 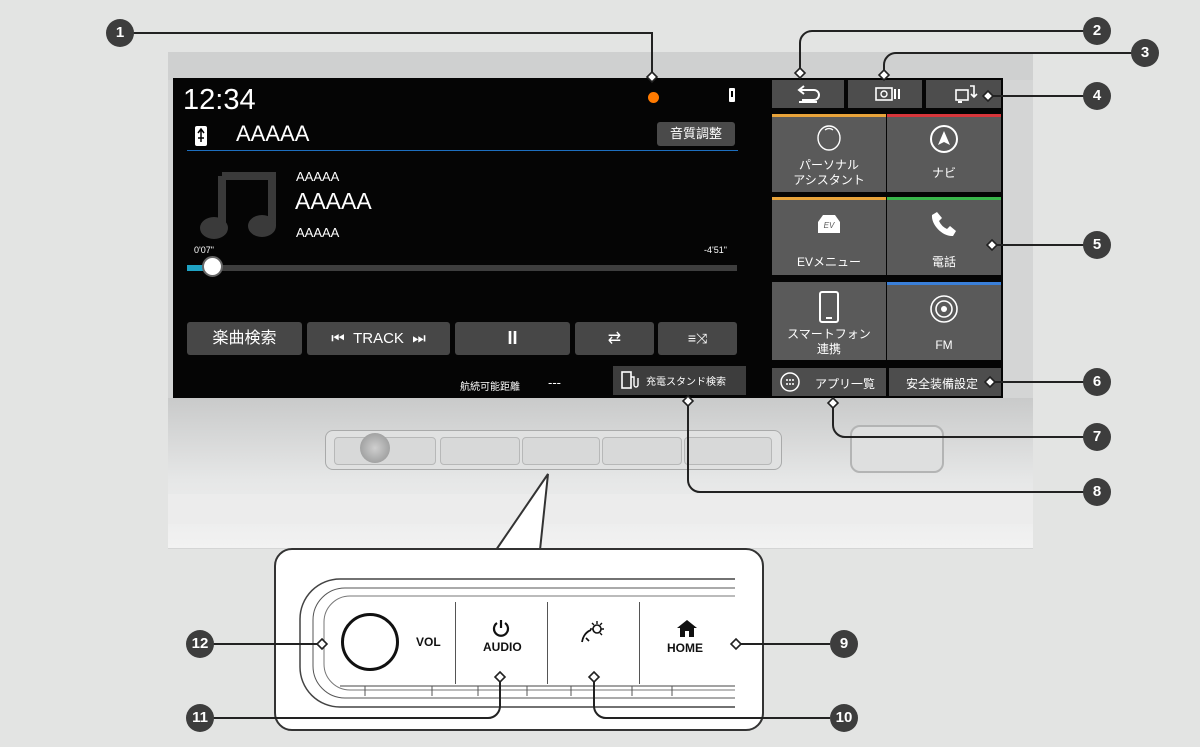 What do you see at coordinates (844, 644) in the screenshot?
I see `callout-badge: 9` at bounding box center [844, 644].